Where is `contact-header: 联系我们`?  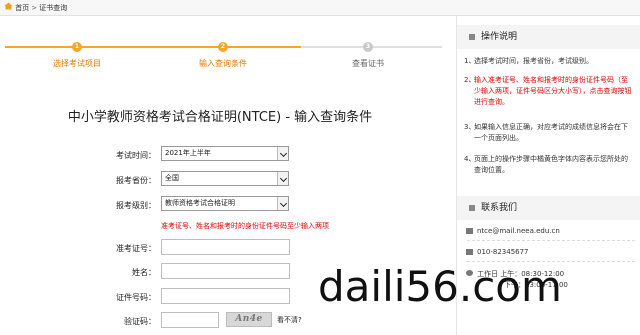
contact-header: 联系我们 is located at coordinates (548, 208).